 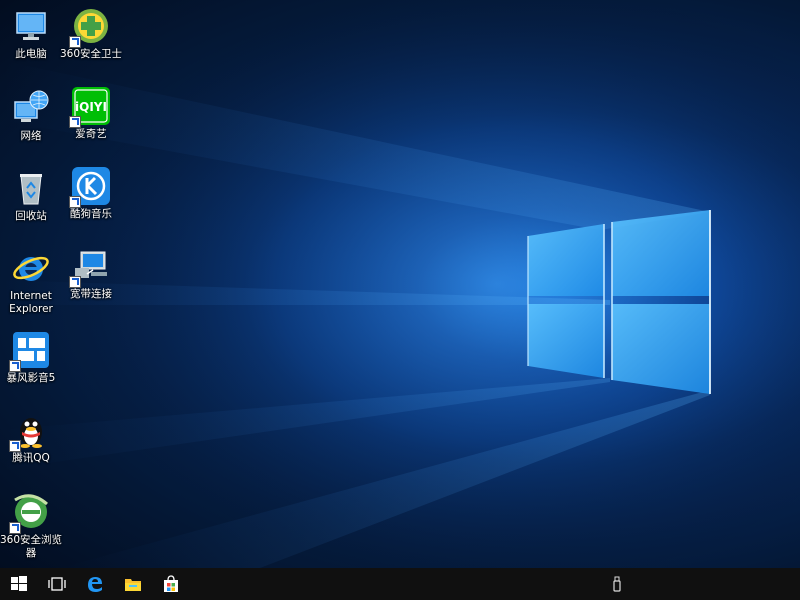 I want to click on windows-logo-pane-tr, so click(x=661, y=253).